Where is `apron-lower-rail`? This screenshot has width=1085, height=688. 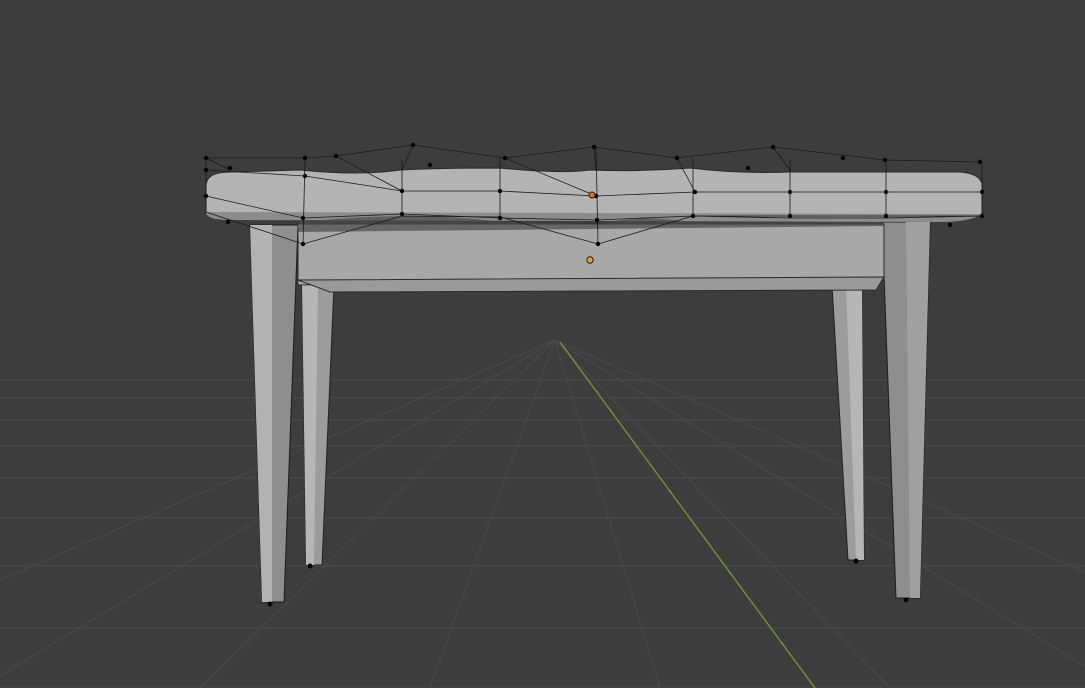
apron-lower-rail is located at coordinates (591, 284).